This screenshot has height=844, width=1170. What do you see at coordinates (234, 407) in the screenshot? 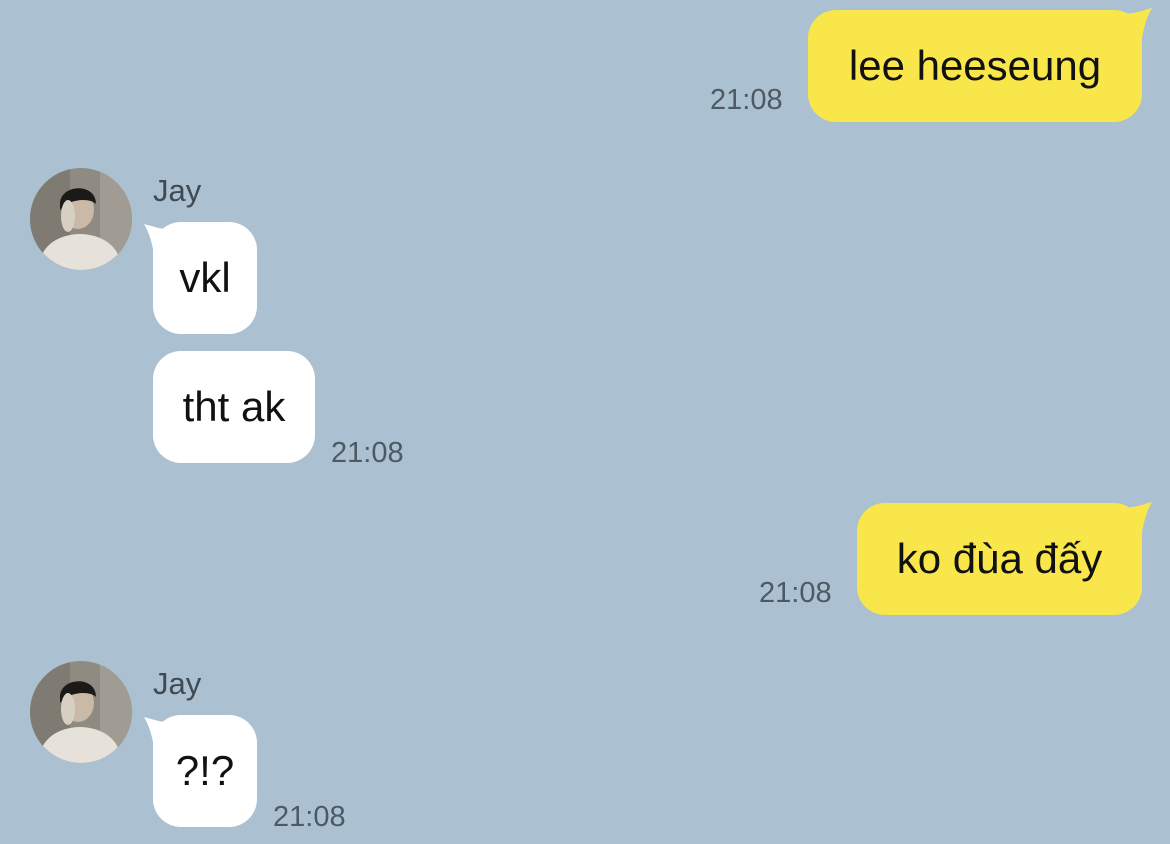
I see `contact-message-bubble: tht ak` at bounding box center [234, 407].